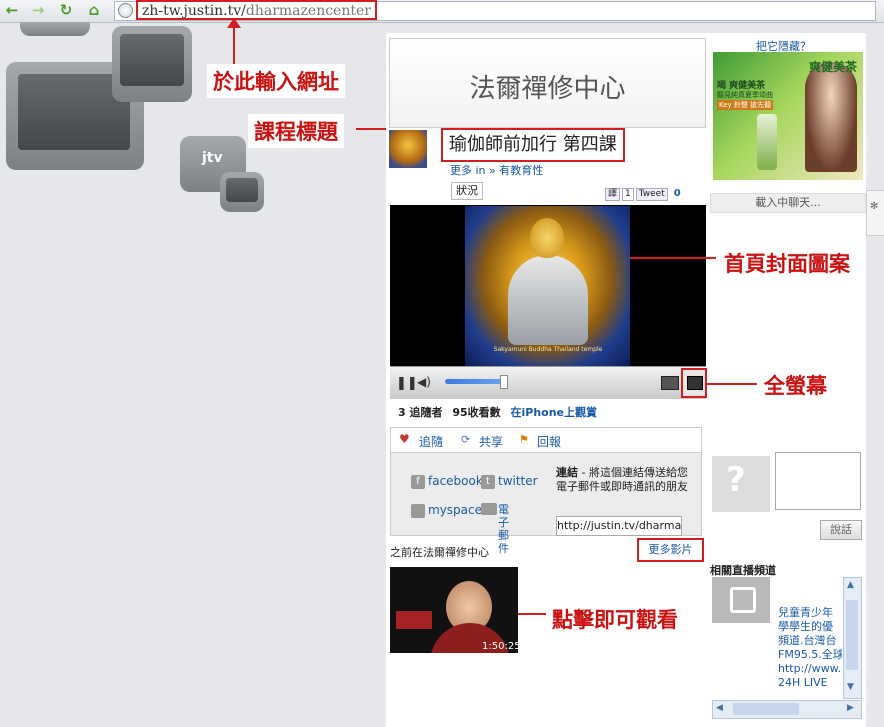 The width and height of the screenshot is (884, 727). I want to click on previous-video-thumbnail: 1:50:25, so click(454, 610).